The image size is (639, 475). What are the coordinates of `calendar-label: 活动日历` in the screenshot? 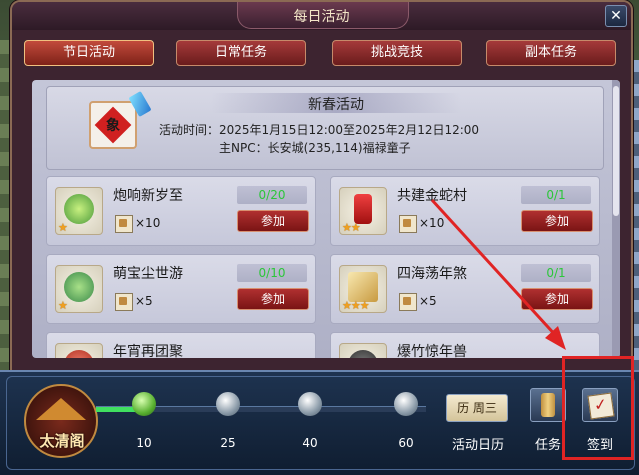 It's located at (477, 445).